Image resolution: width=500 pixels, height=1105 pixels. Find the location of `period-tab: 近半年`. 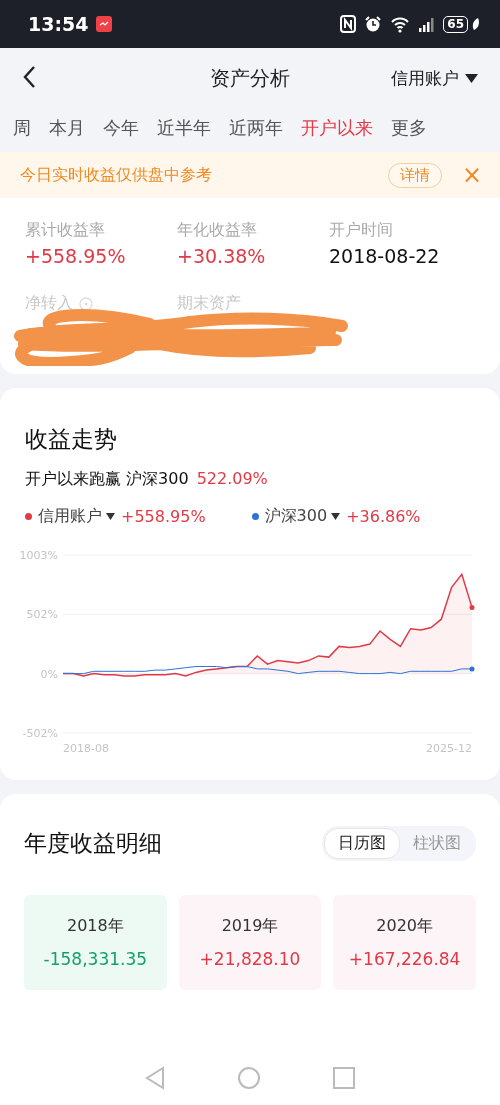

period-tab: 近半年 is located at coordinates (184, 128).